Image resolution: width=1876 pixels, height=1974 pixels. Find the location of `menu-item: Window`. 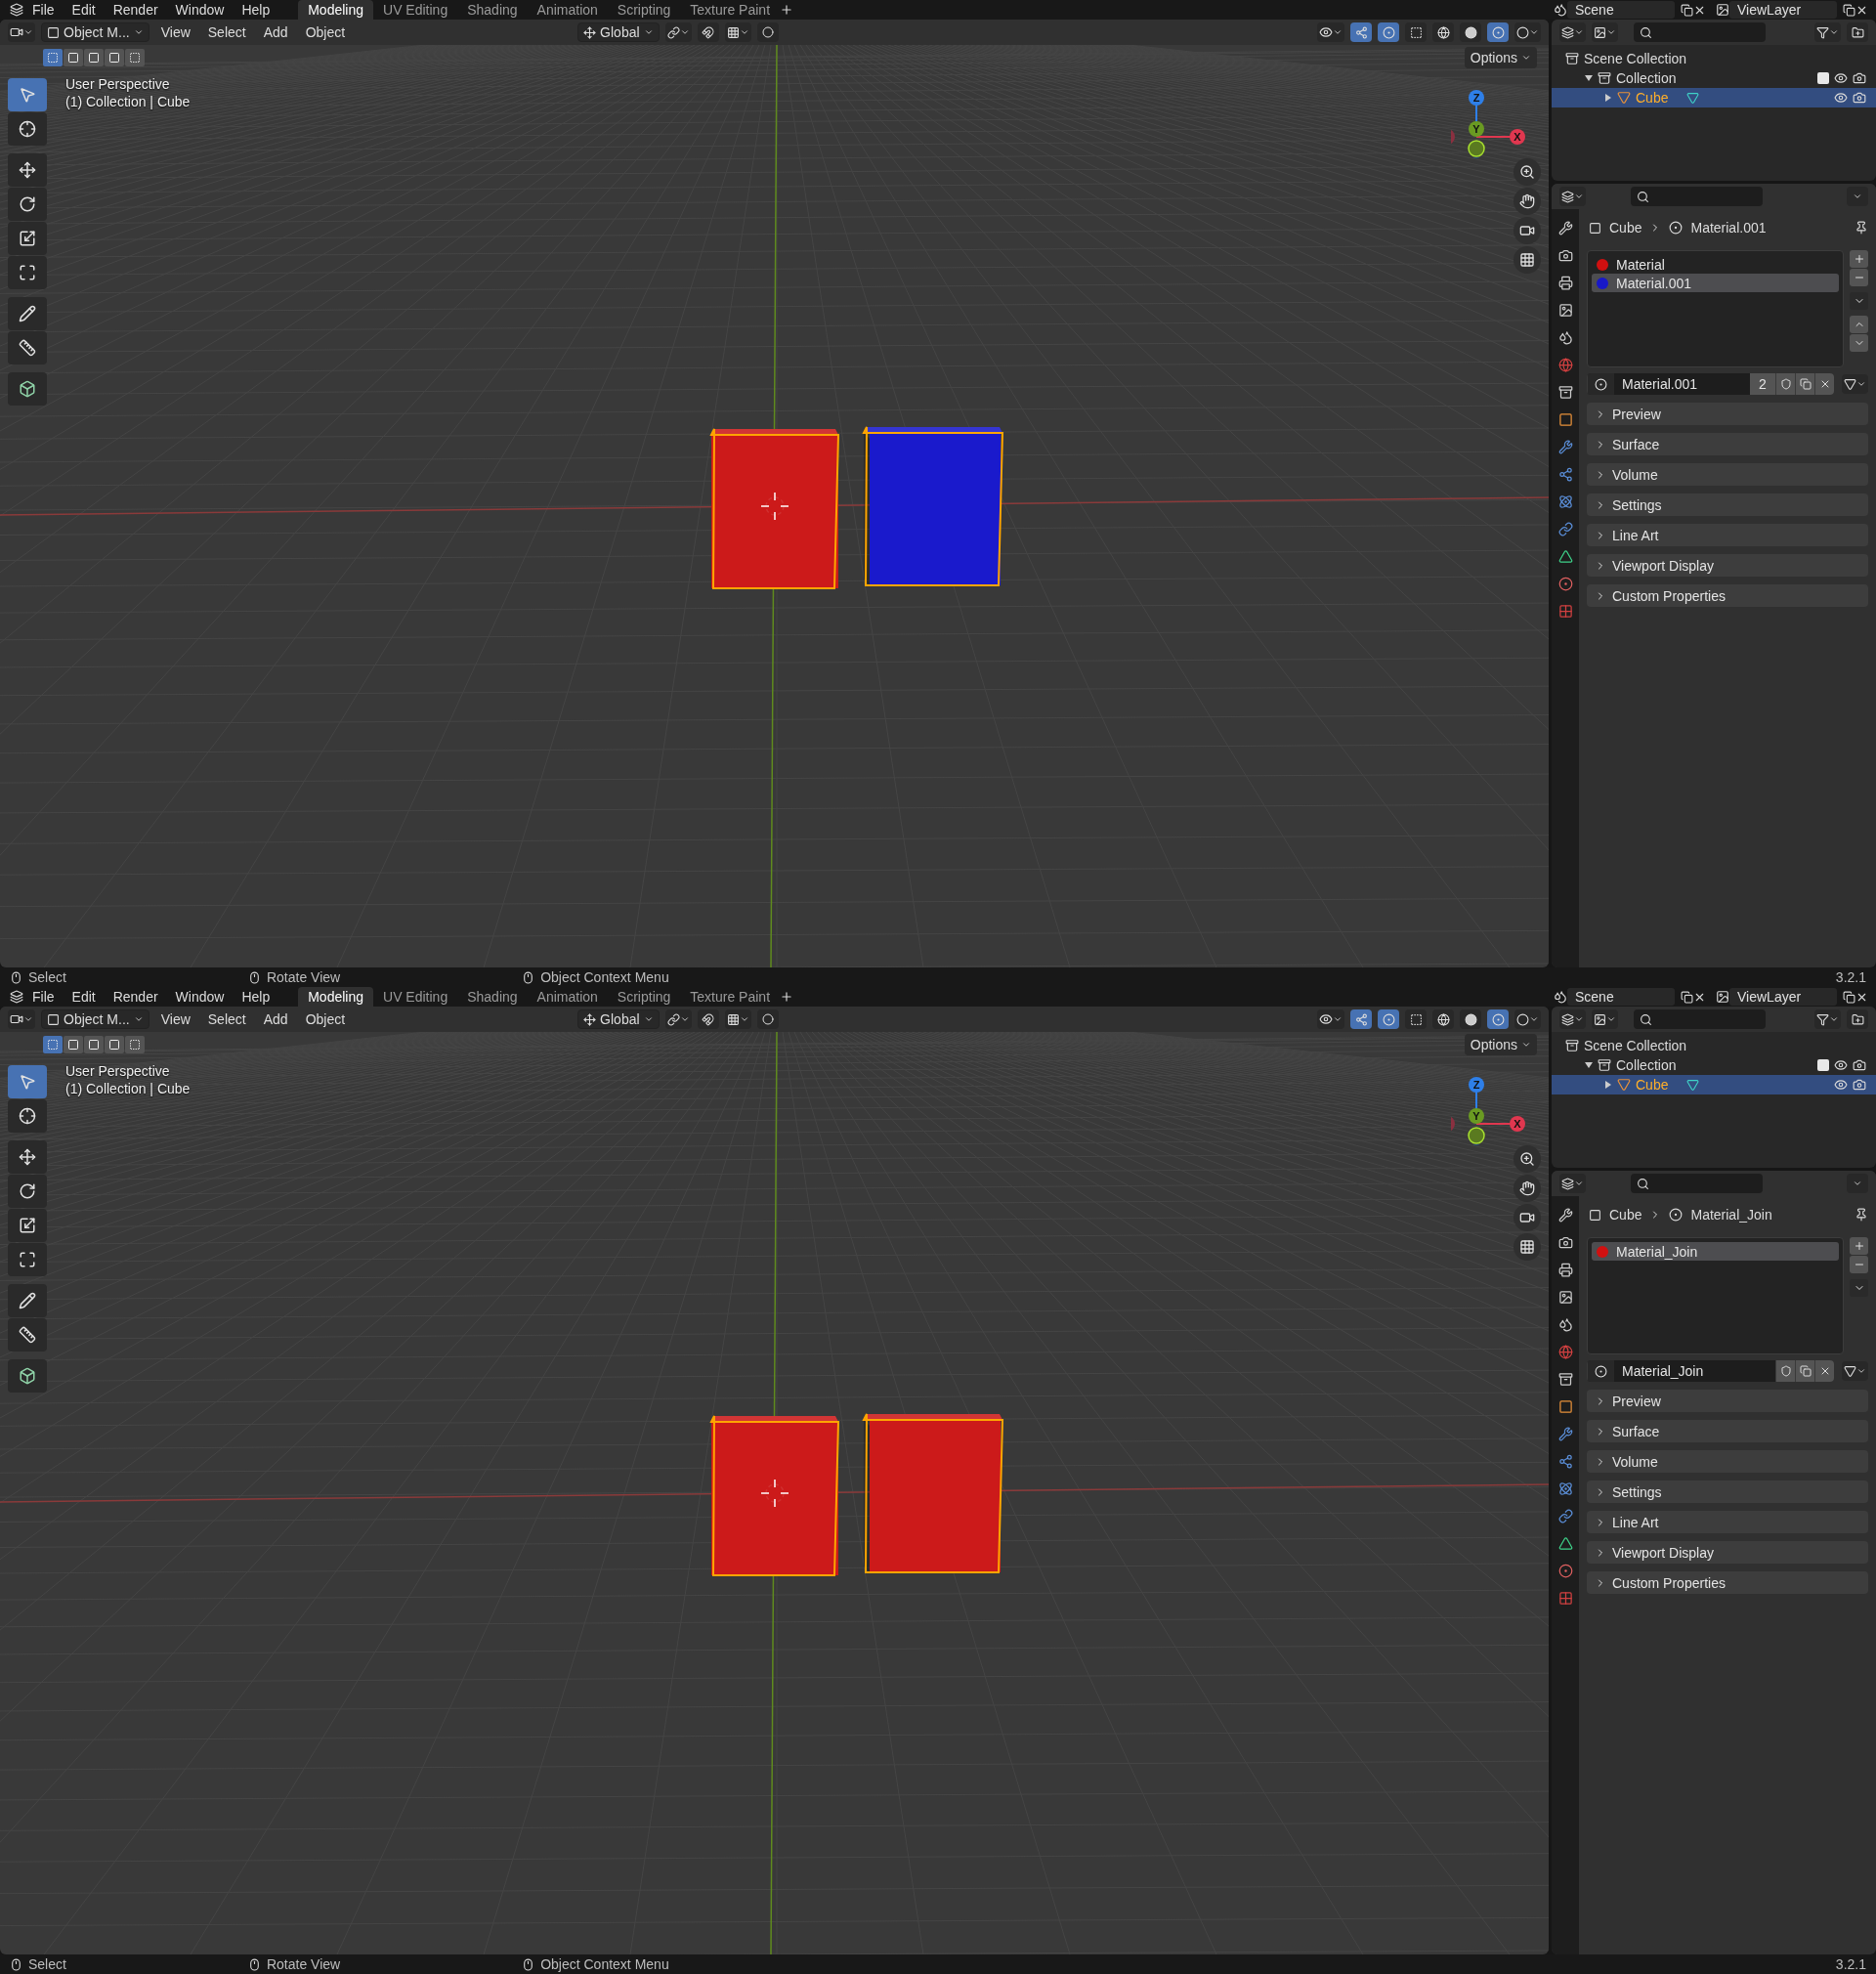

menu-item: Window is located at coordinates (200, 10).